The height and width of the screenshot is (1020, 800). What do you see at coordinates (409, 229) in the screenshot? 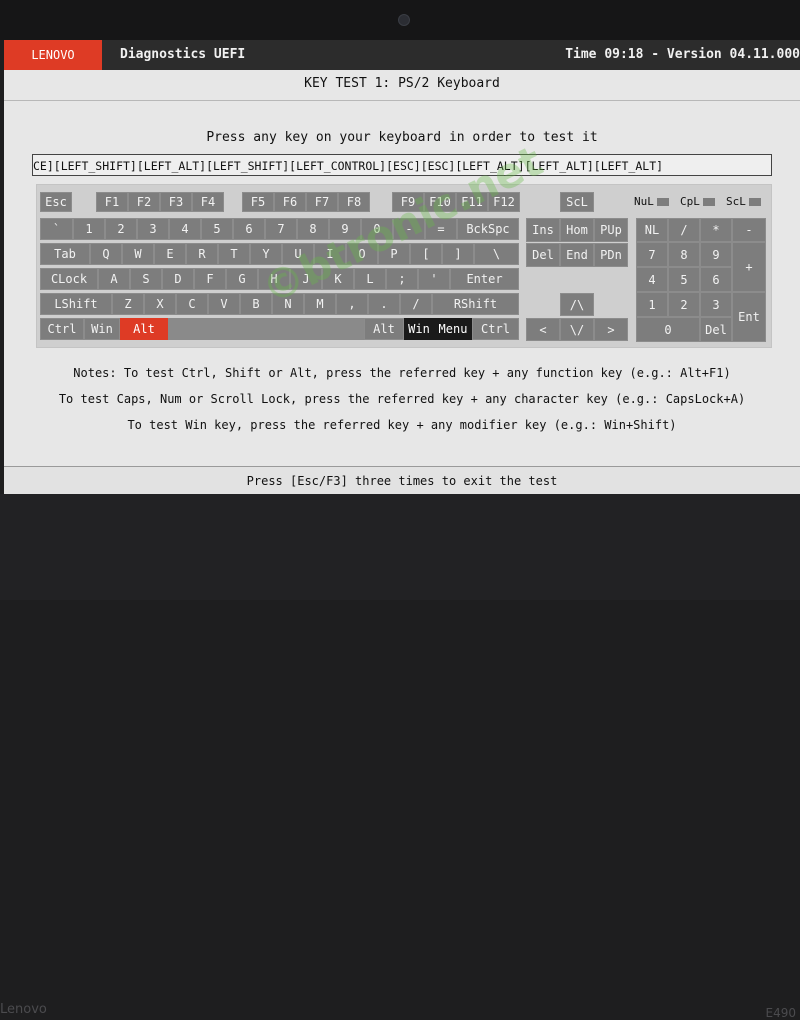
I see `key-minus: -` at bounding box center [409, 229].